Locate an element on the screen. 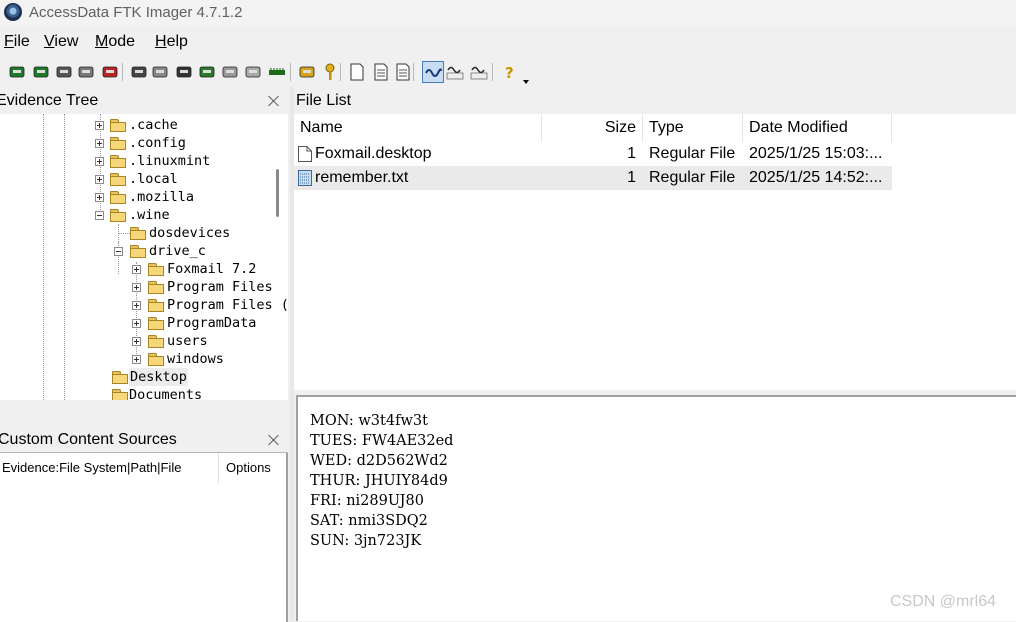 The height and width of the screenshot is (622, 1016). add-evidence-icon is located at coordinates (17, 72).